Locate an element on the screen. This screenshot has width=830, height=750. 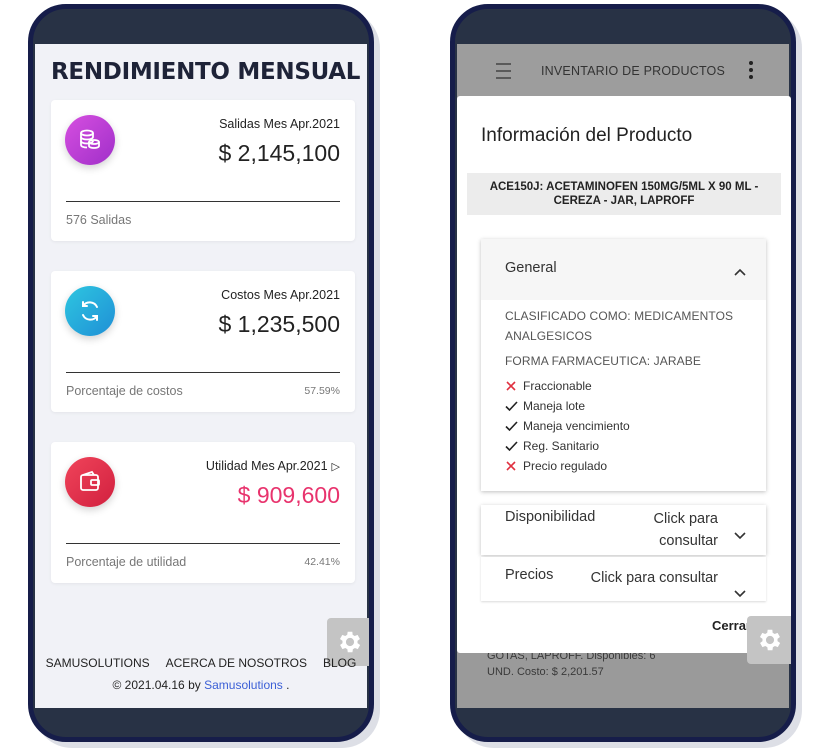
general-header-label: General is located at coordinates (531, 268).